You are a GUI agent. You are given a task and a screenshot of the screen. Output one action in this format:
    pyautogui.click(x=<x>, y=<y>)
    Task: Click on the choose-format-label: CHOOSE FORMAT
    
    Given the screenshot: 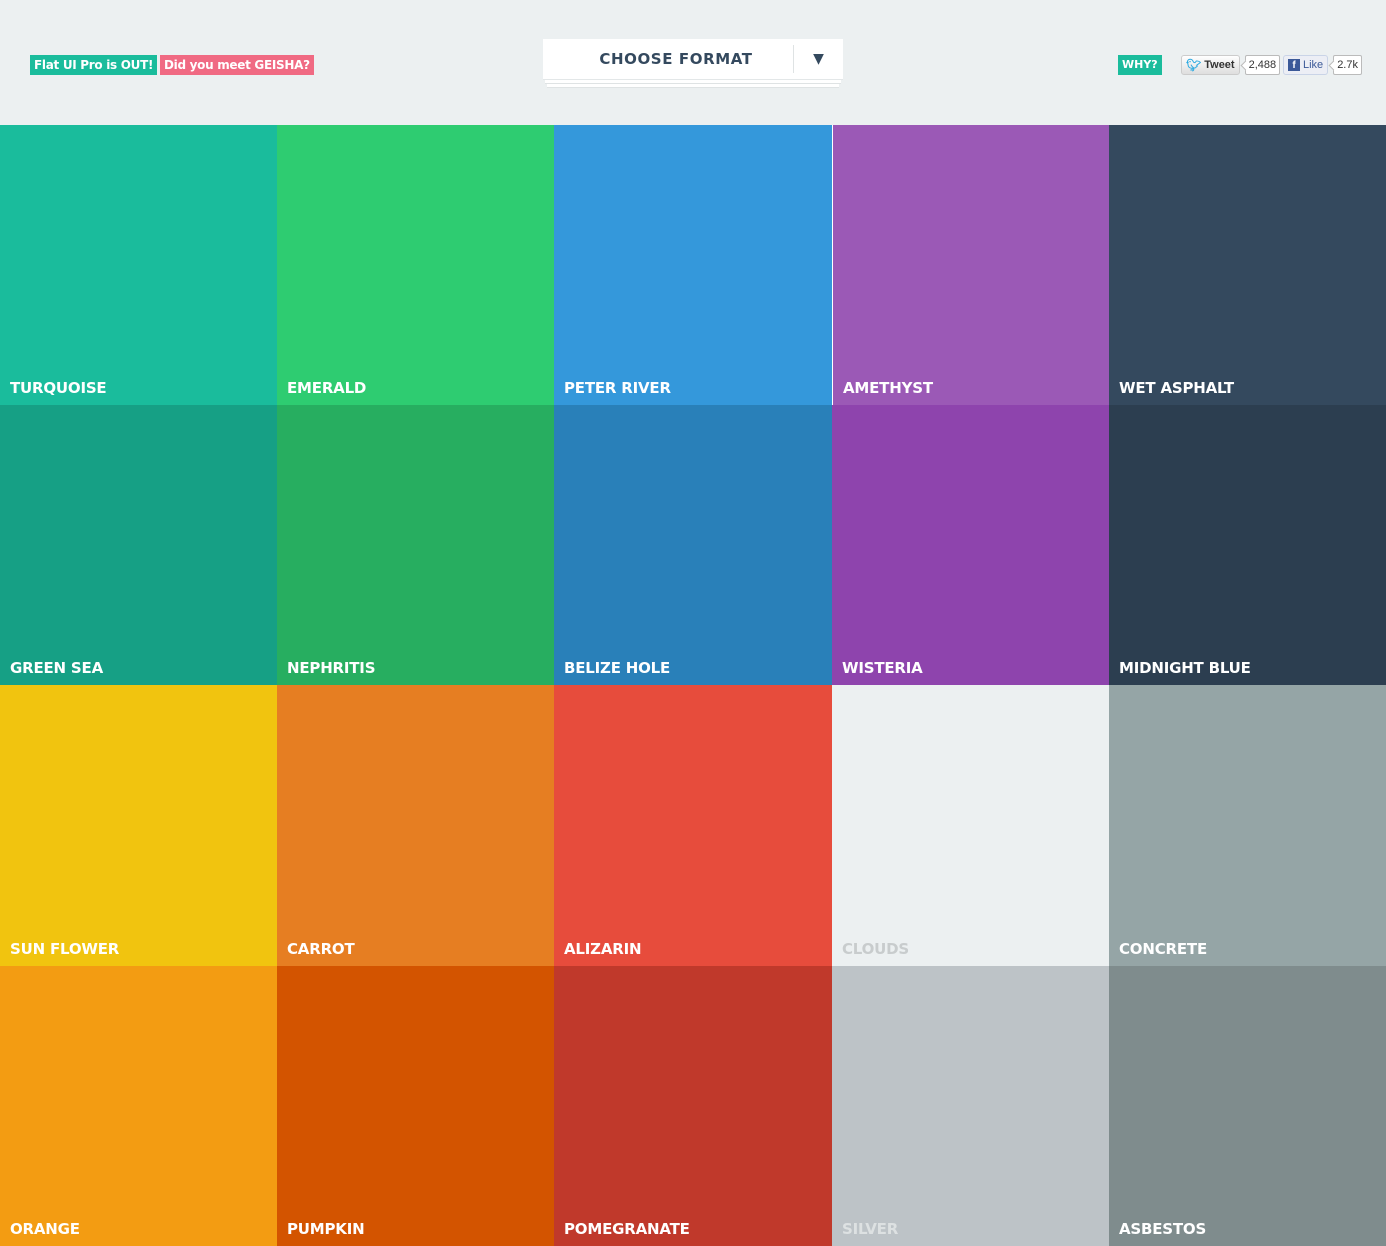 What is the action you would take?
    pyautogui.click(x=676, y=59)
    